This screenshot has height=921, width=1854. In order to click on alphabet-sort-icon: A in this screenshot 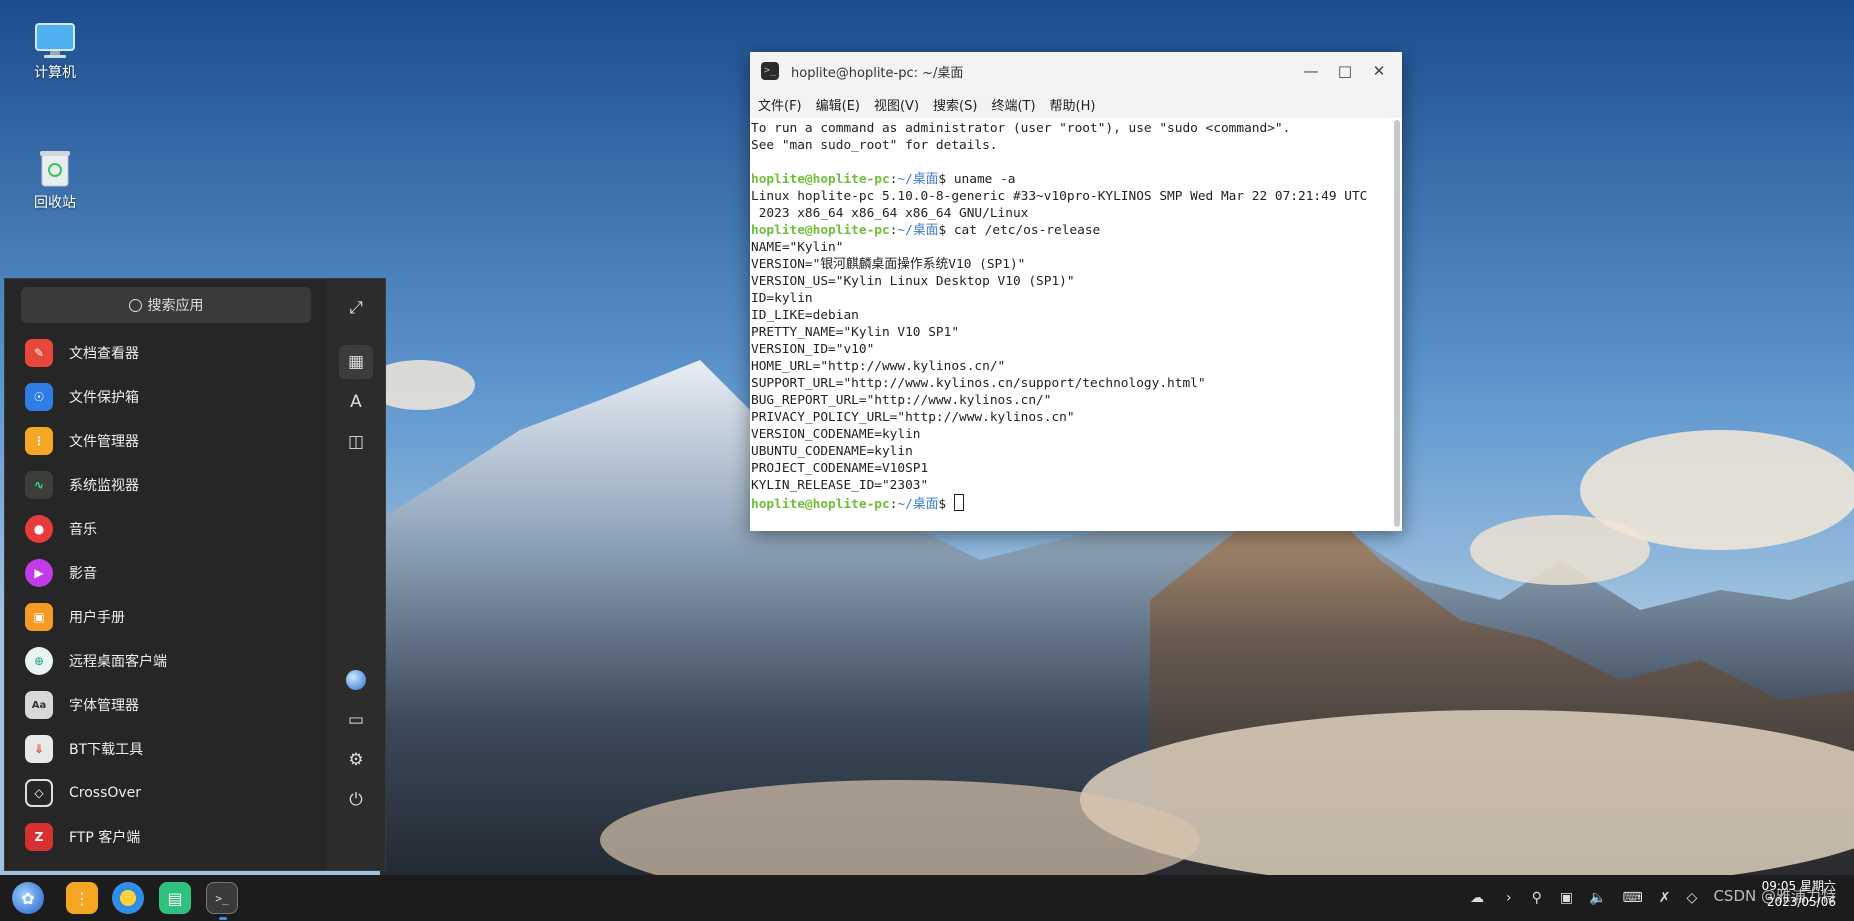, I will do `click(356, 402)`.